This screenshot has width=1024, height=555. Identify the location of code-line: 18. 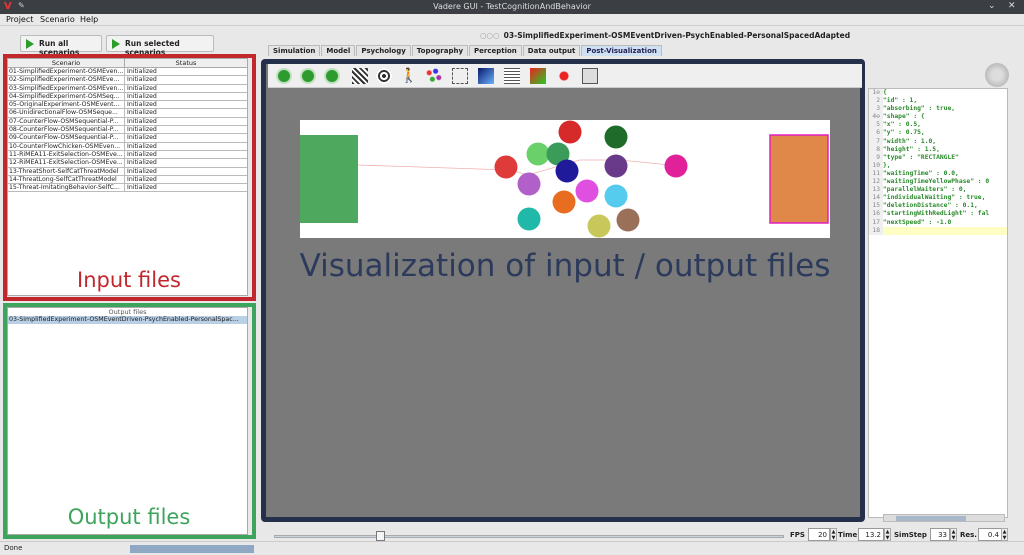
(938, 230).